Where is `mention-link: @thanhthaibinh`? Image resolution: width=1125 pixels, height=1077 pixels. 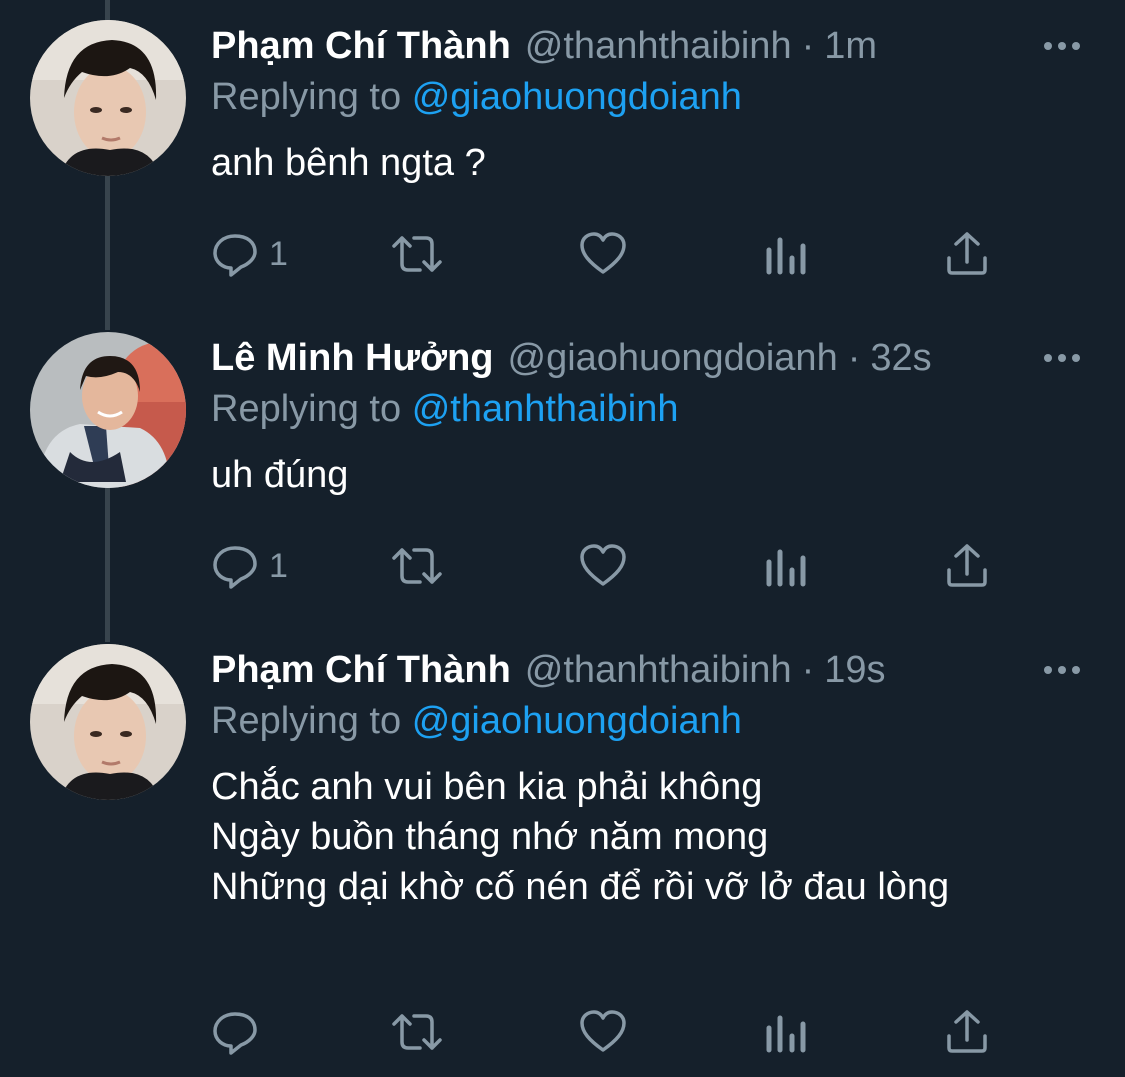 mention-link: @thanhthaibinh is located at coordinates (545, 409).